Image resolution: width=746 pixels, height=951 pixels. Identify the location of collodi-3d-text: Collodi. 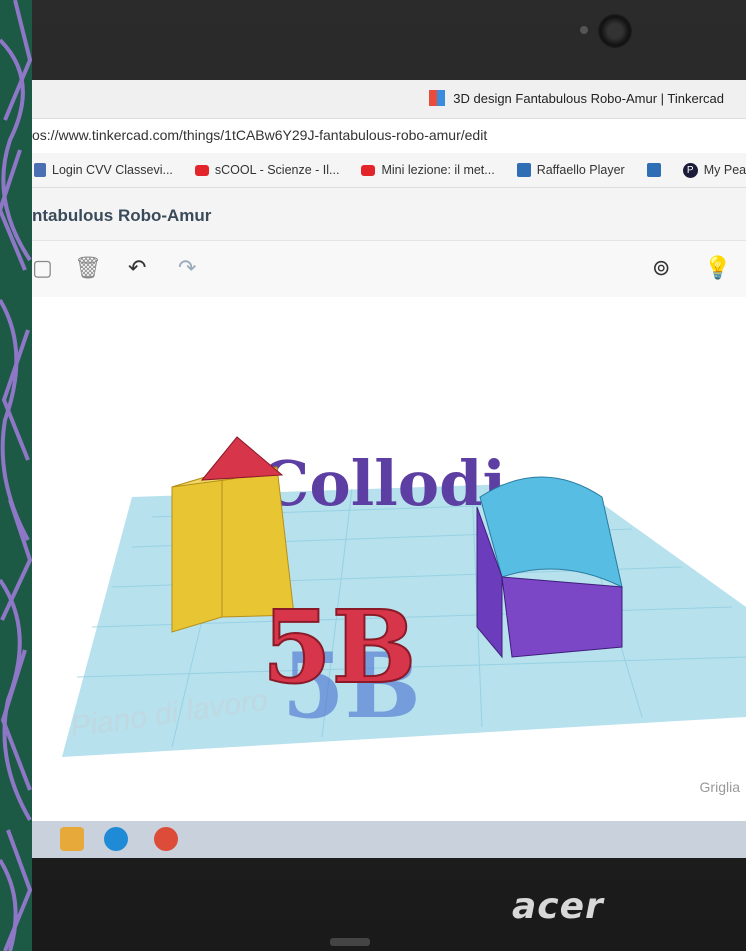
(383, 483).